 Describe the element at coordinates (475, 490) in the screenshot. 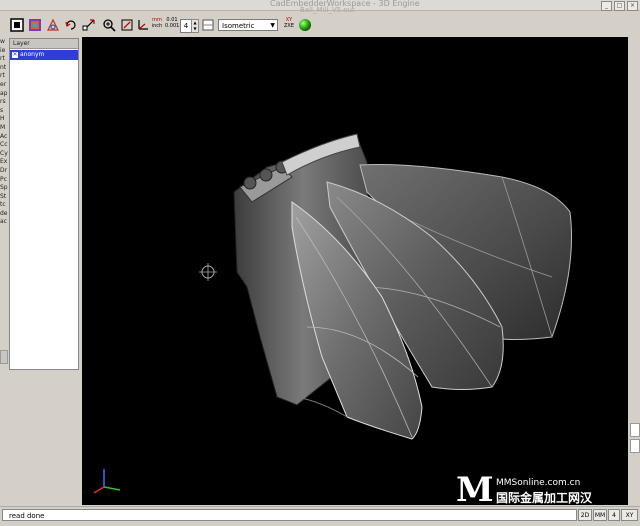

I see `watermark-logo: M` at that location.